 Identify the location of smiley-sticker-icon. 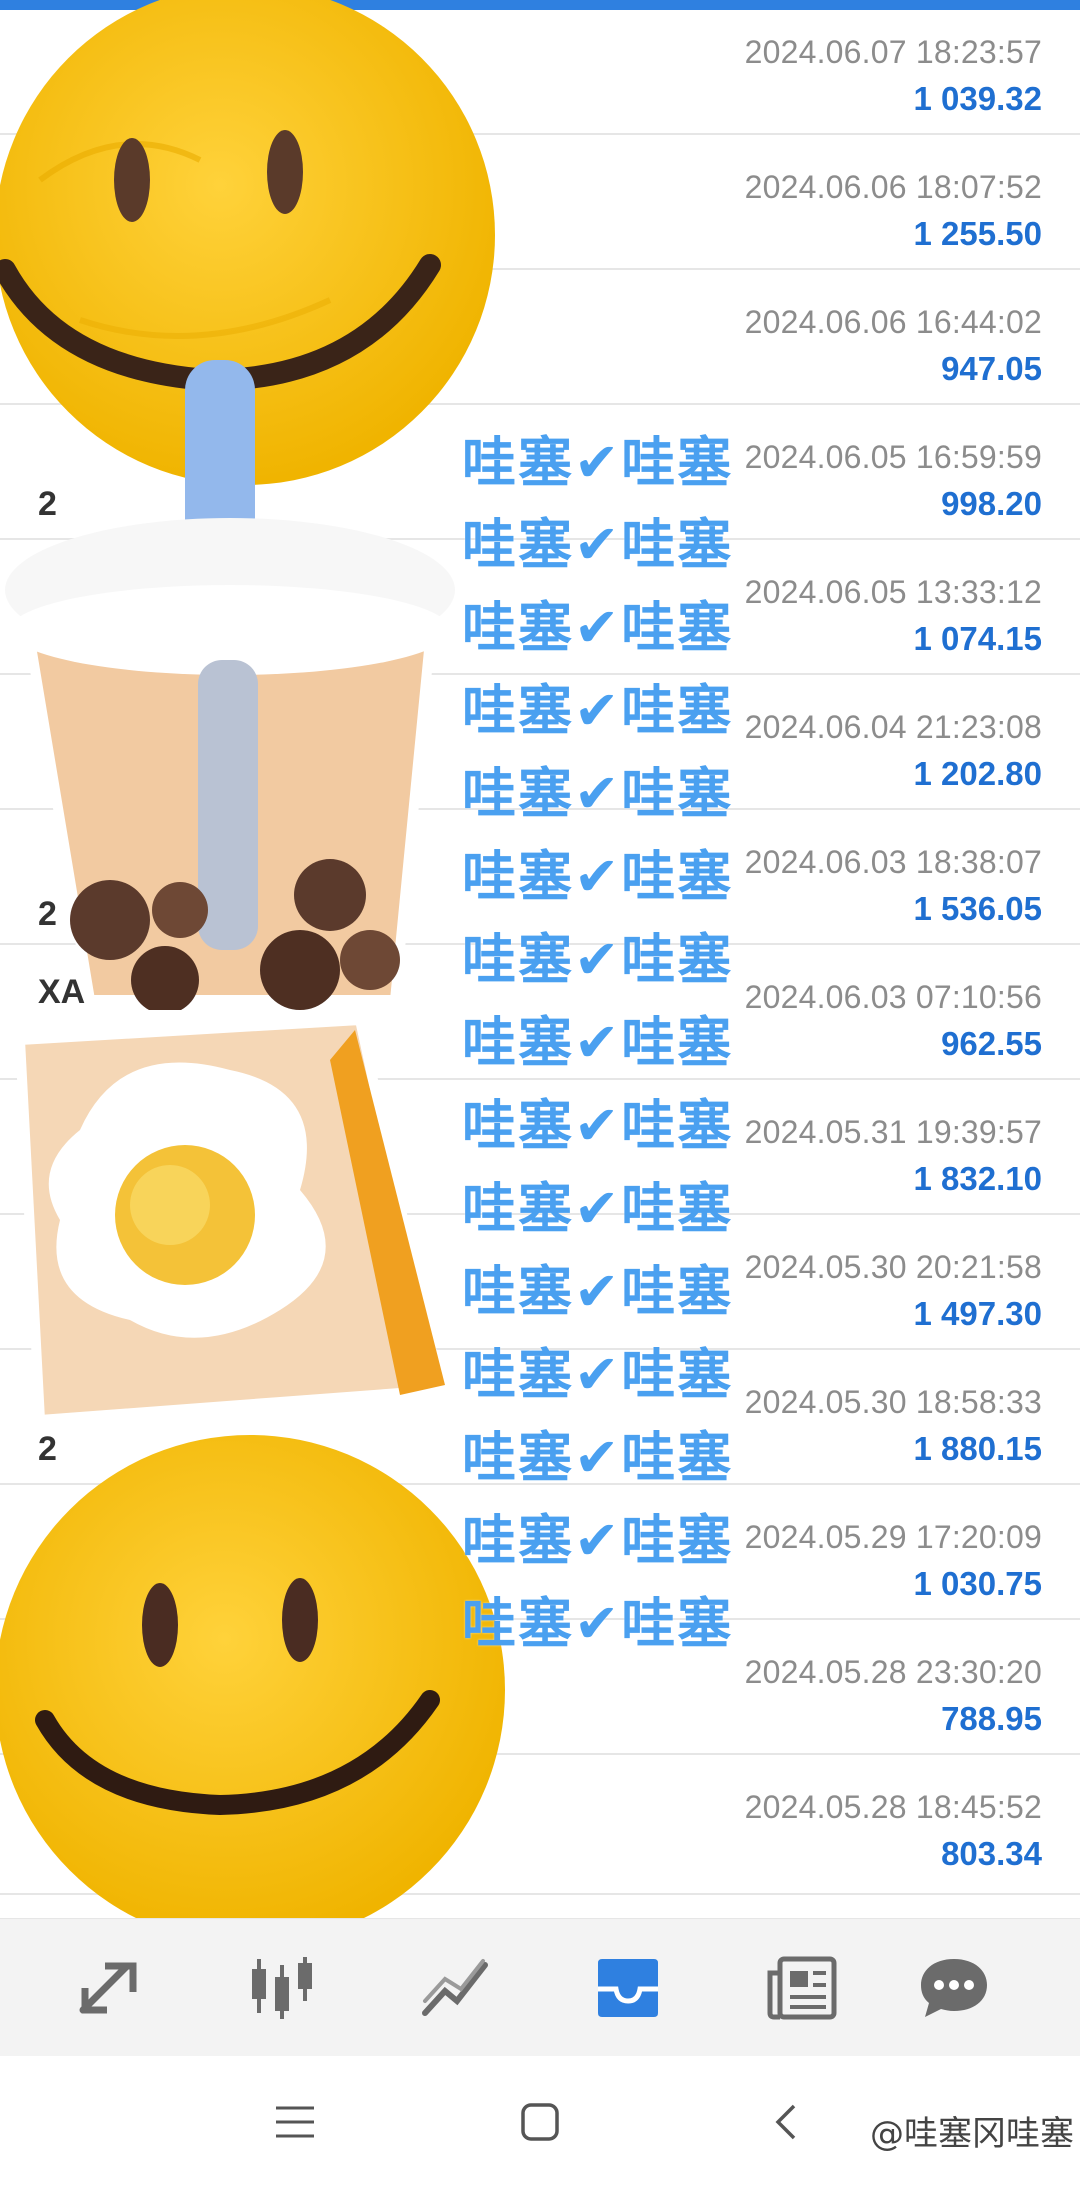
(252, 1690).